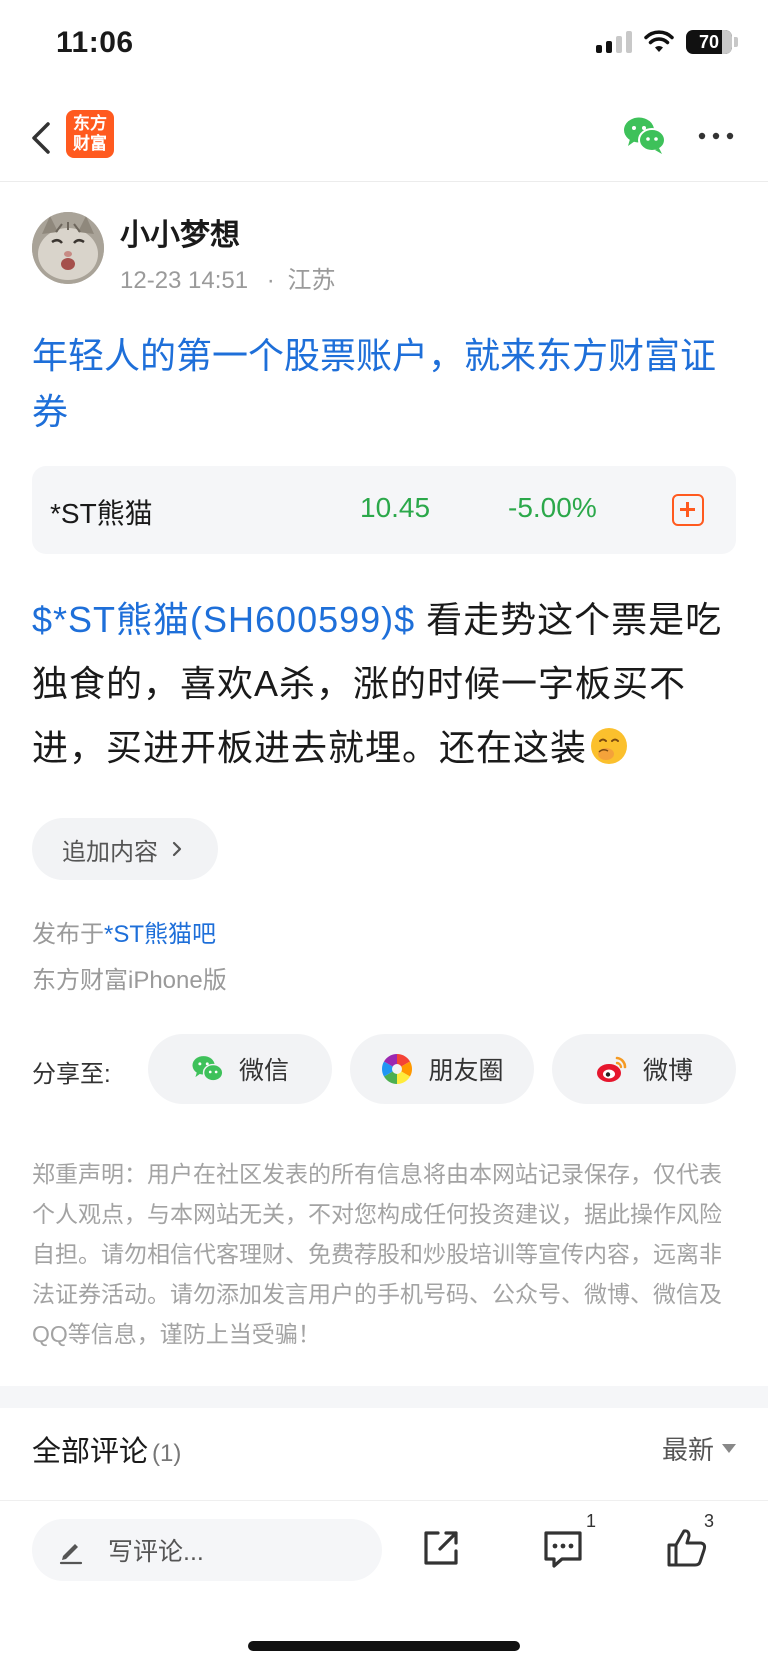  I want to click on like-count-badge: 3, so click(709, 1521).